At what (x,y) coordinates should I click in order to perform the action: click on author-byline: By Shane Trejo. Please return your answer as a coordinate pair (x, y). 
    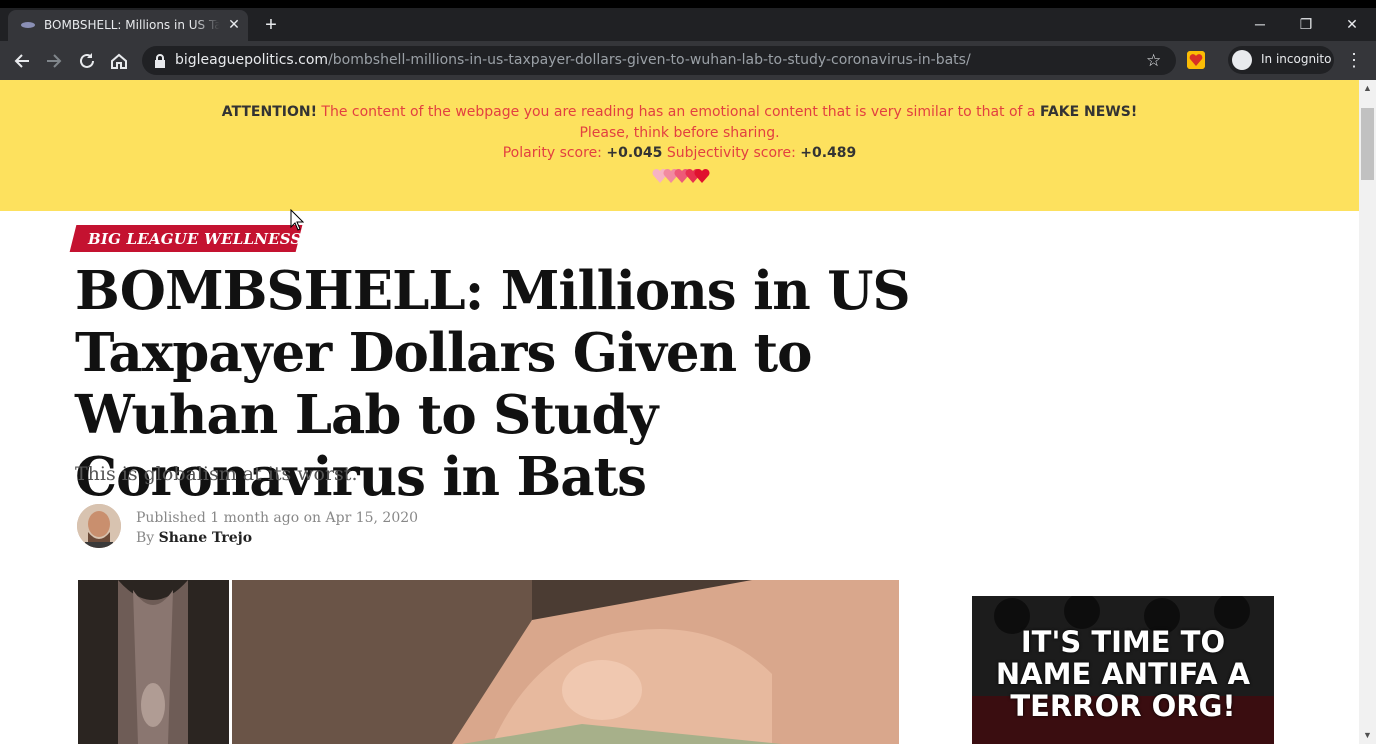
    Looking at the image, I should click on (194, 538).